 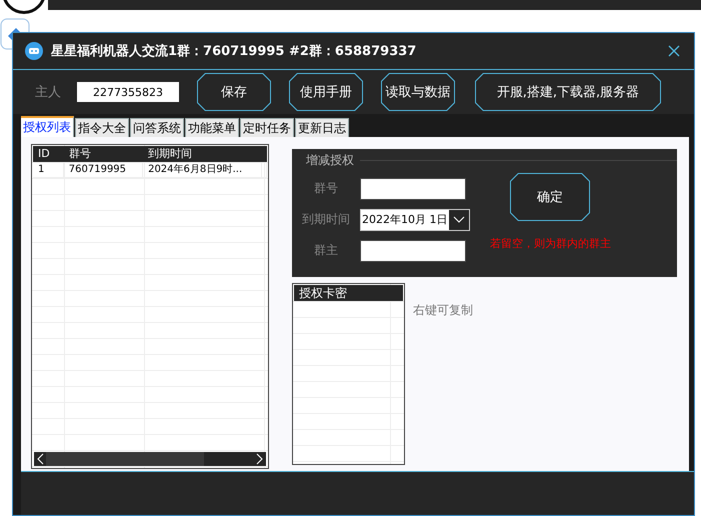 I want to click on toolbar-button: 使用手册, so click(x=326, y=92).